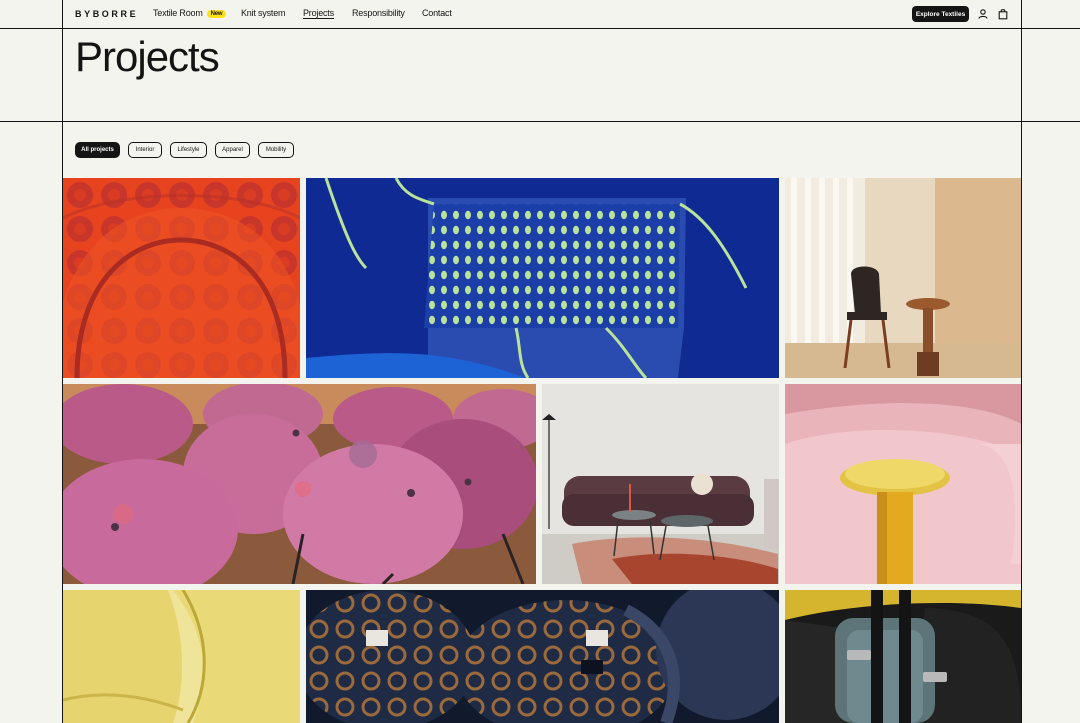 The image size is (1080, 723). I want to click on nav-link-textile-room: Textile Room New, so click(190, 13).